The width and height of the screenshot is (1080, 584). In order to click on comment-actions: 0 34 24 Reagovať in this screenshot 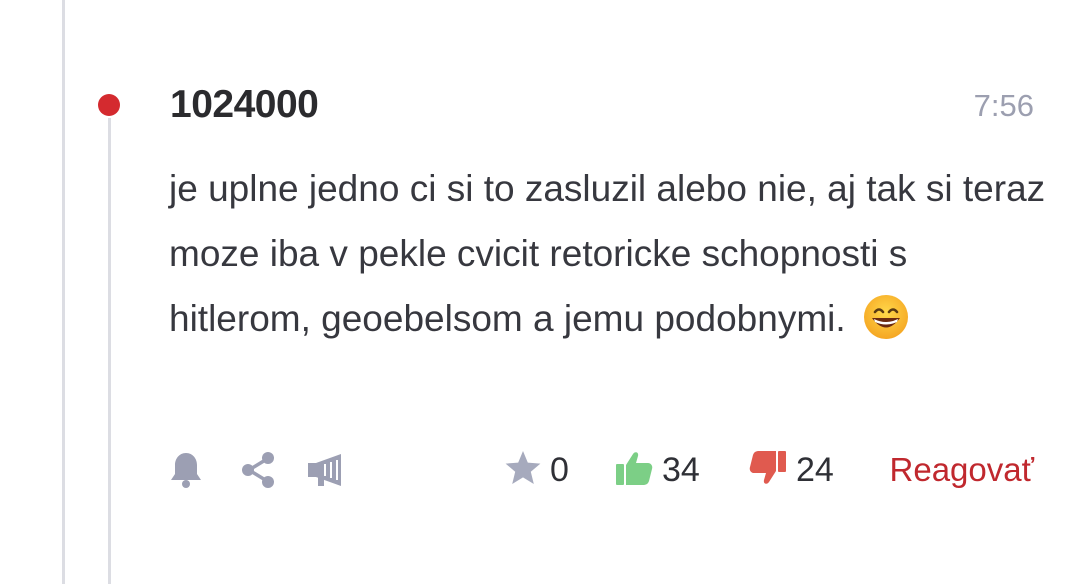, I will do `click(540, 470)`.